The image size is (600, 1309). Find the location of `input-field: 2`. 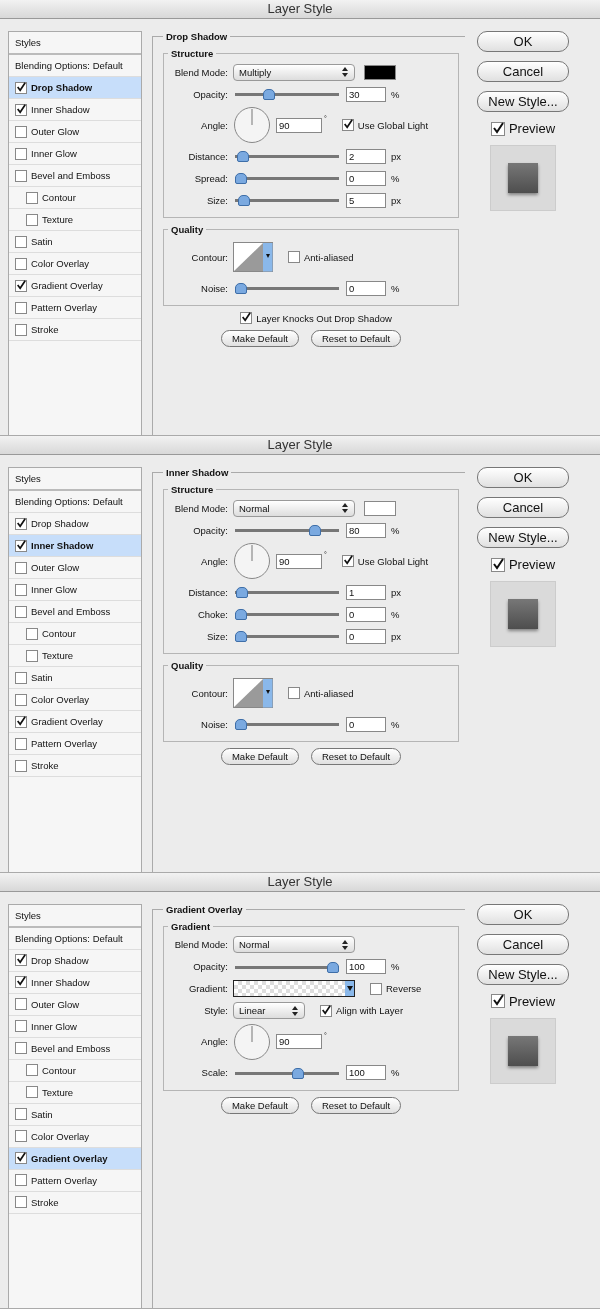

input-field: 2 is located at coordinates (366, 156).